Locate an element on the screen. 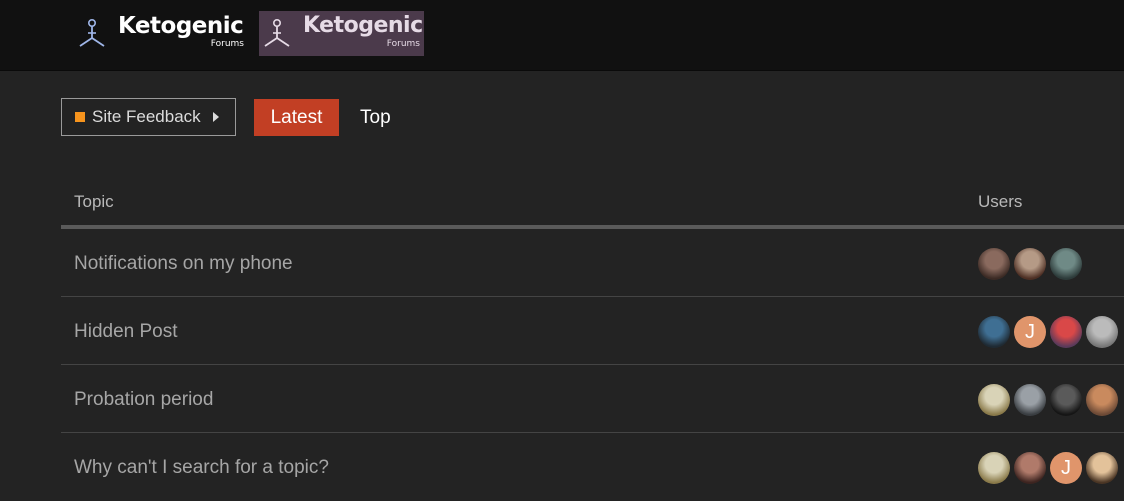  topic-title-link: Probation period is located at coordinates (143, 400).